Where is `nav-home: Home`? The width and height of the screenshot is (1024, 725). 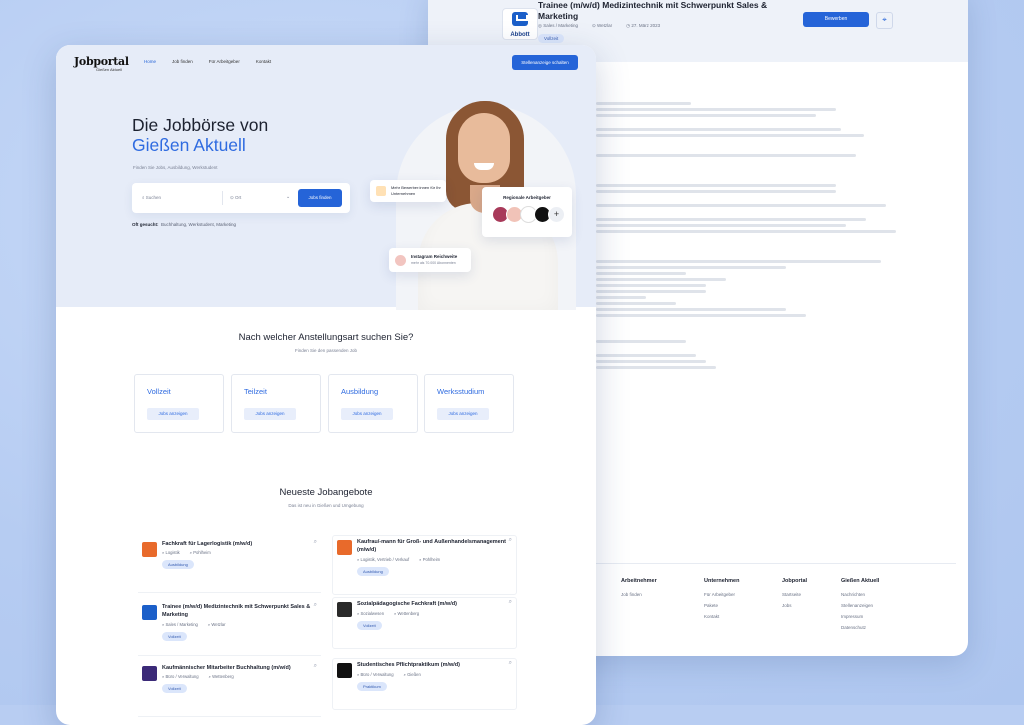
nav-home: Home is located at coordinates (150, 61).